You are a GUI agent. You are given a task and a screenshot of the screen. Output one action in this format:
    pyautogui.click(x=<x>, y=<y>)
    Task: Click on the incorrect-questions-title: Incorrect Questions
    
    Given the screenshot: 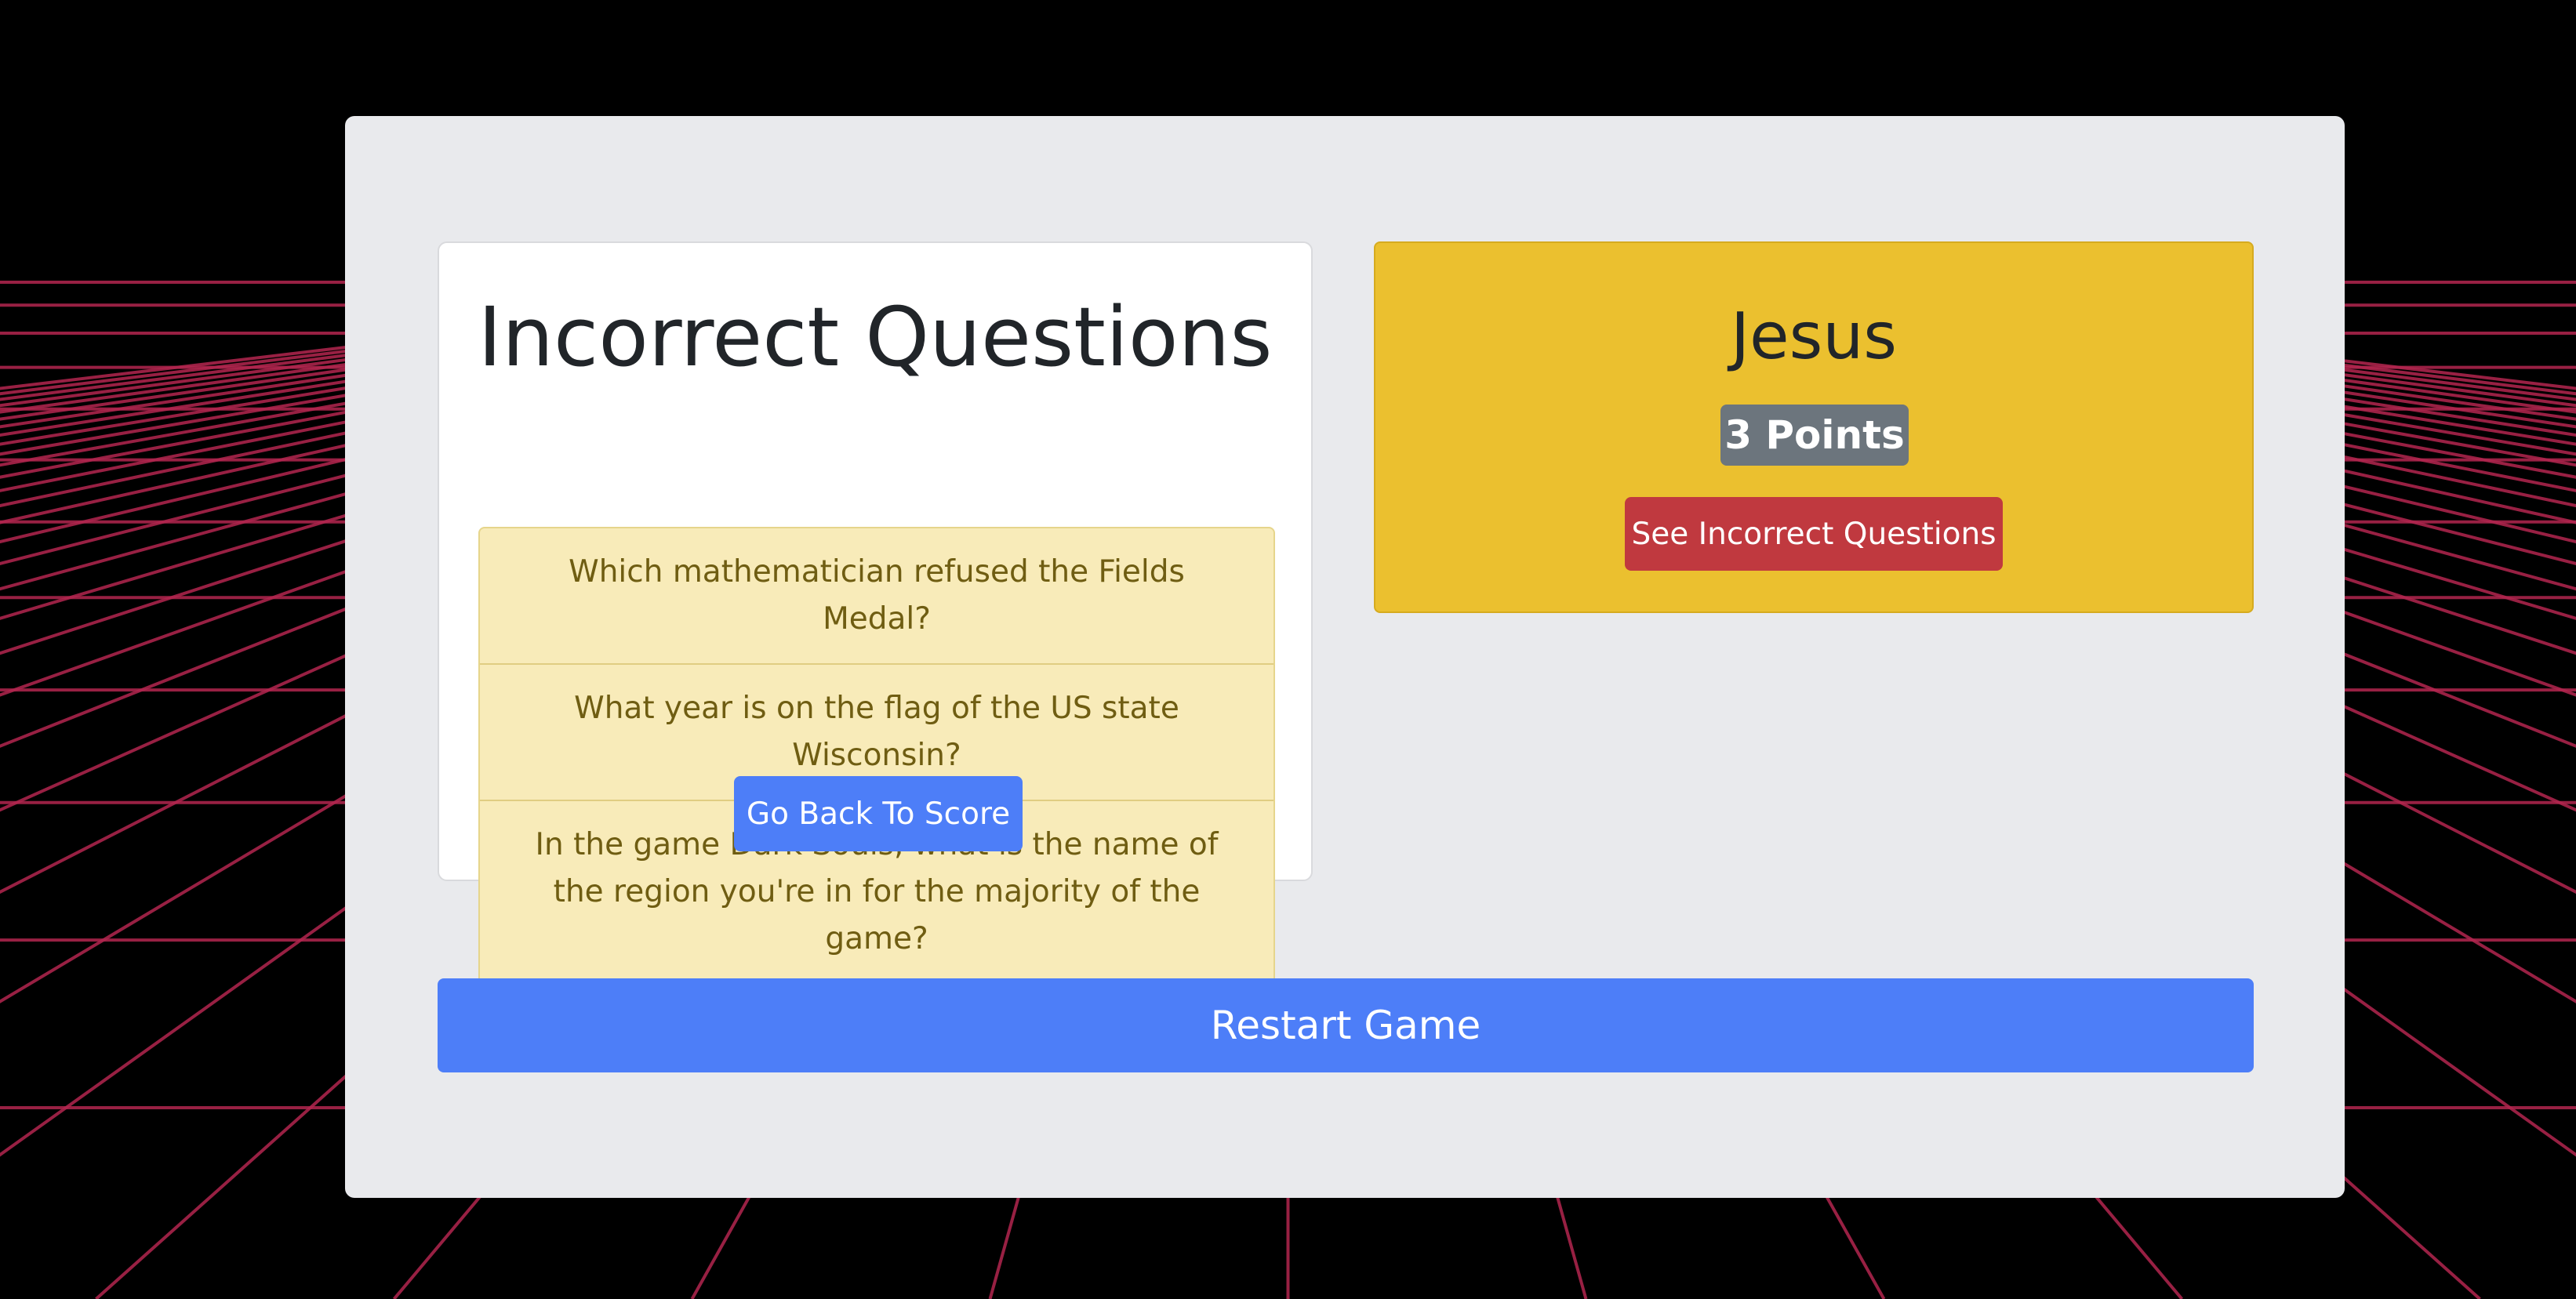 What is the action you would take?
    pyautogui.click(x=876, y=337)
    